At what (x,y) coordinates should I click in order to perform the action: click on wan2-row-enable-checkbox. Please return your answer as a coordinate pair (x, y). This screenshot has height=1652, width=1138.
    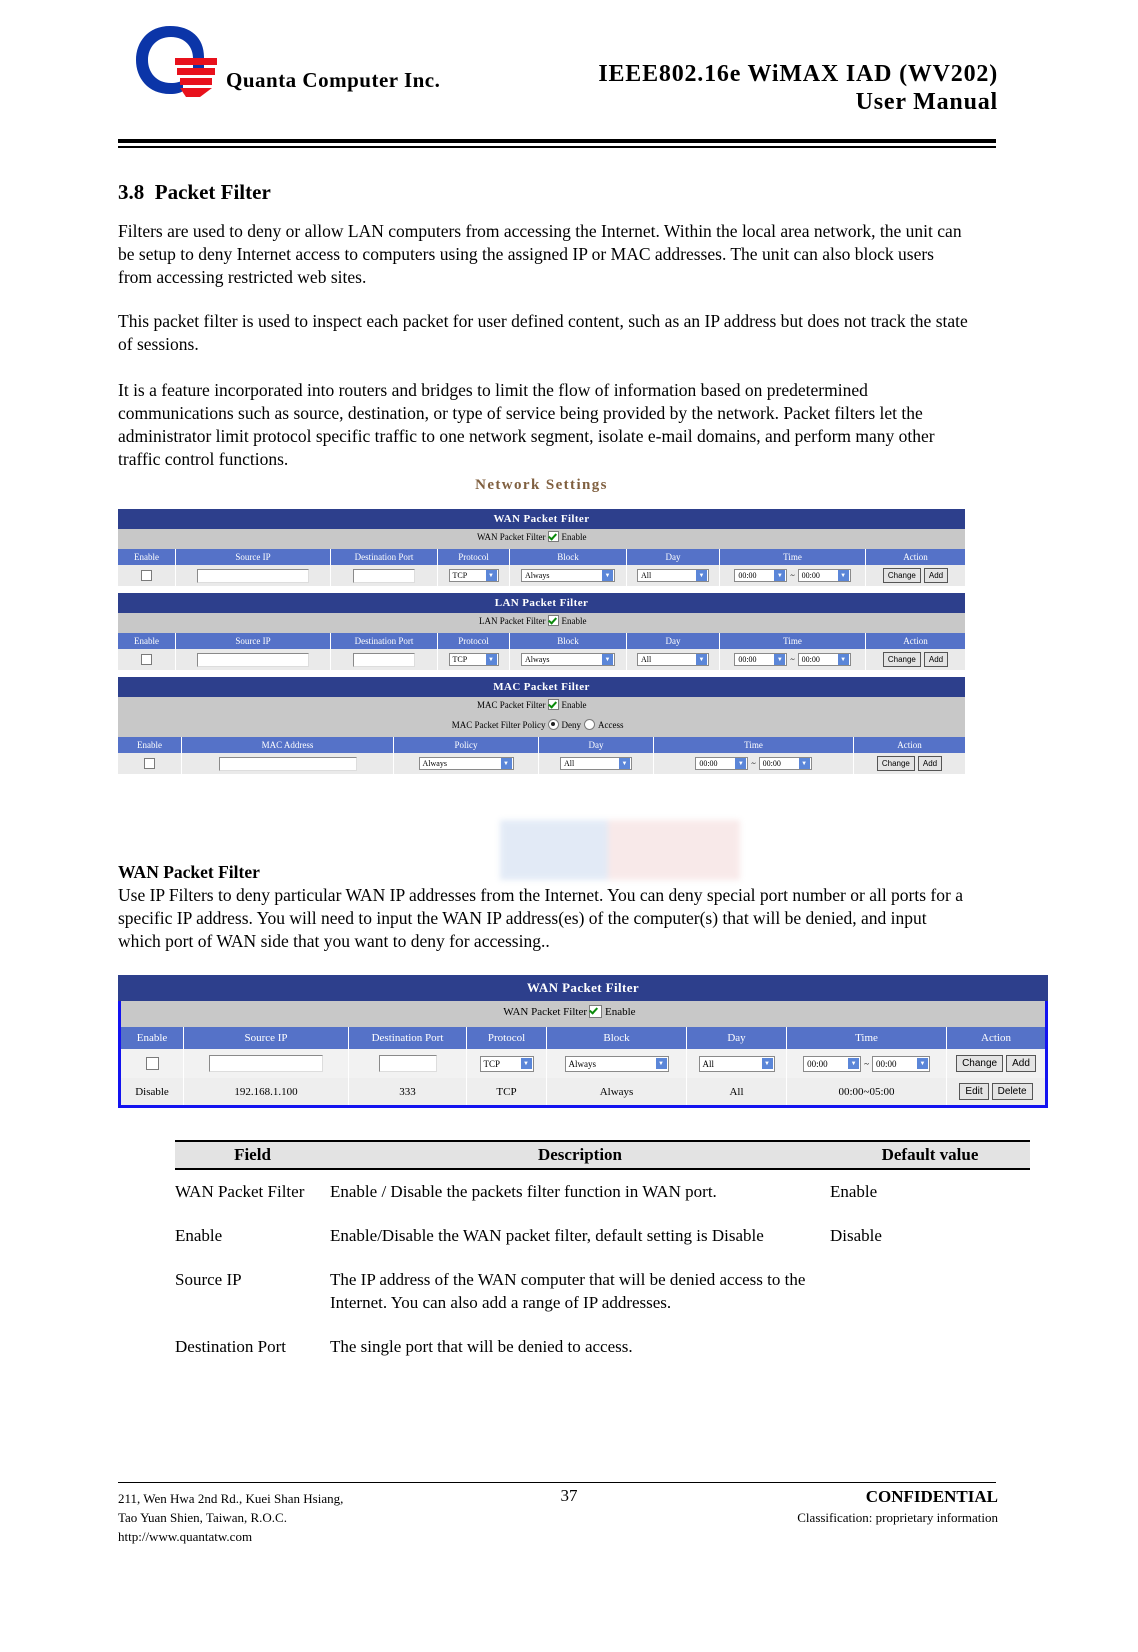
    Looking at the image, I should click on (152, 1063).